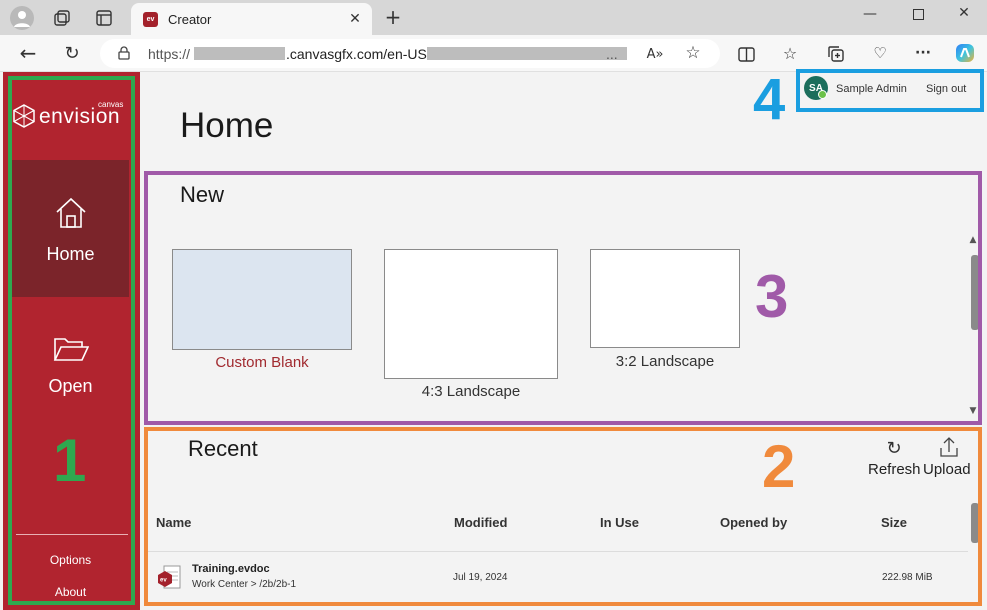 The image size is (987, 610). I want to click on back-icon: ←, so click(28, 53).